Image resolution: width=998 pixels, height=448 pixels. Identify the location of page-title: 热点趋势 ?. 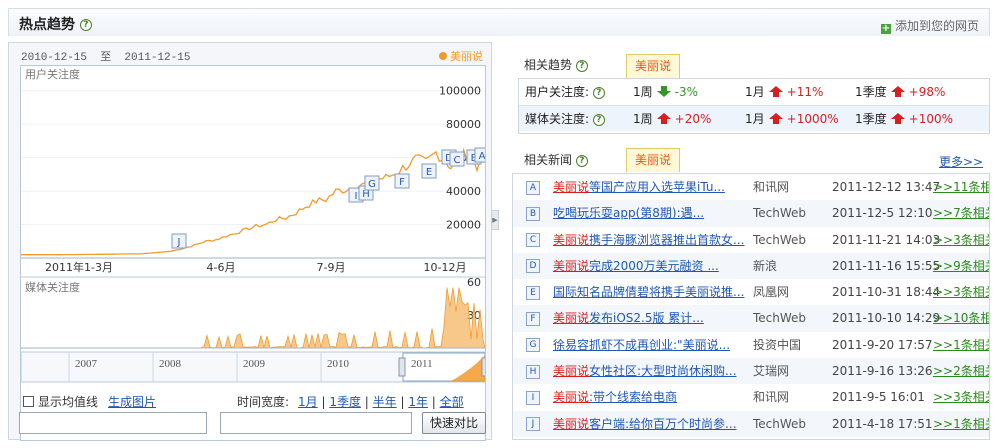
(55, 24).